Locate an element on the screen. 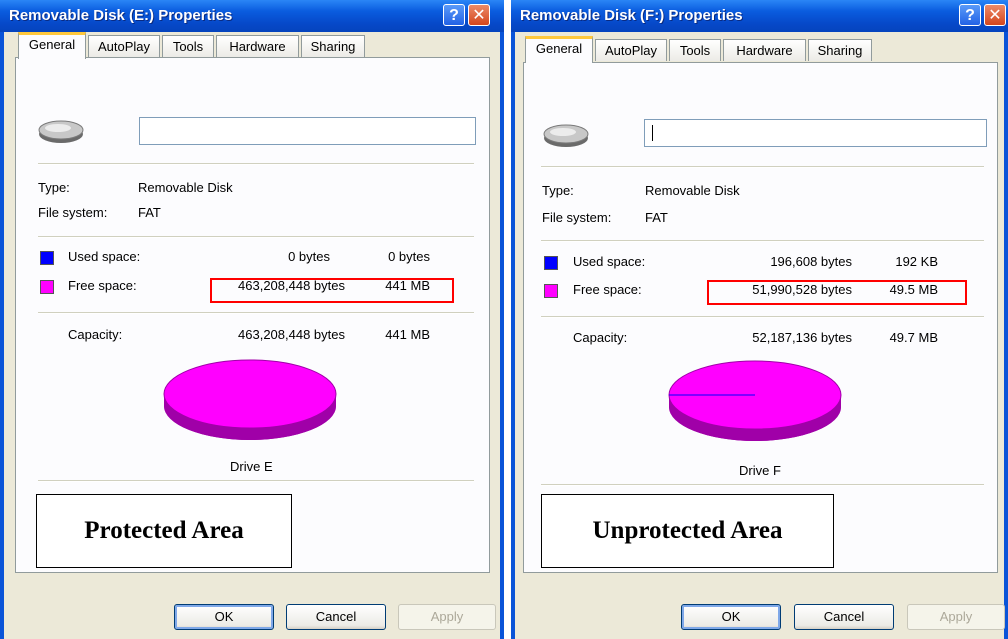 The height and width of the screenshot is (639, 1008). window-title: Removable Disk (E:) Properties is located at coordinates (121, 15).